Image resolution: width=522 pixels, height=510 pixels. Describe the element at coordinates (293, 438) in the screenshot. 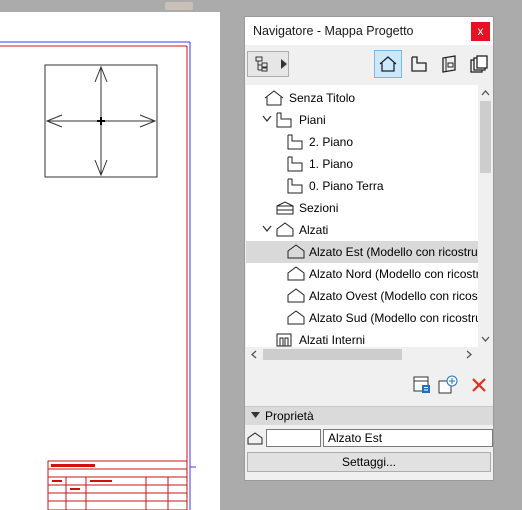

I see `view-id-field` at that location.